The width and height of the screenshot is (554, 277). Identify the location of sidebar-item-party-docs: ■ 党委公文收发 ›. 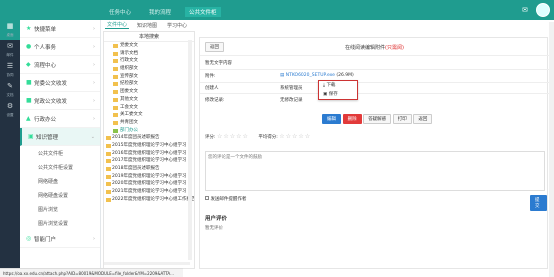
(60, 83).